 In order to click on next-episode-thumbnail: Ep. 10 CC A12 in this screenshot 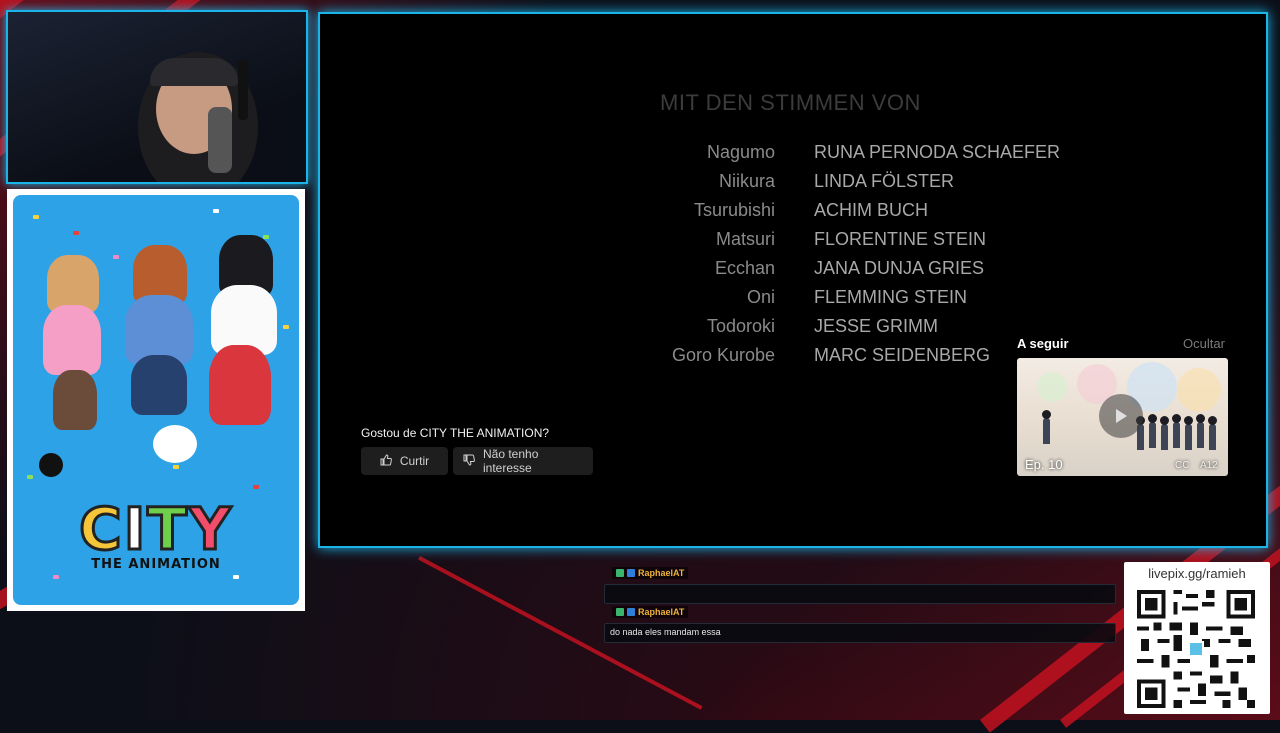, I will do `click(1122, 417)`.